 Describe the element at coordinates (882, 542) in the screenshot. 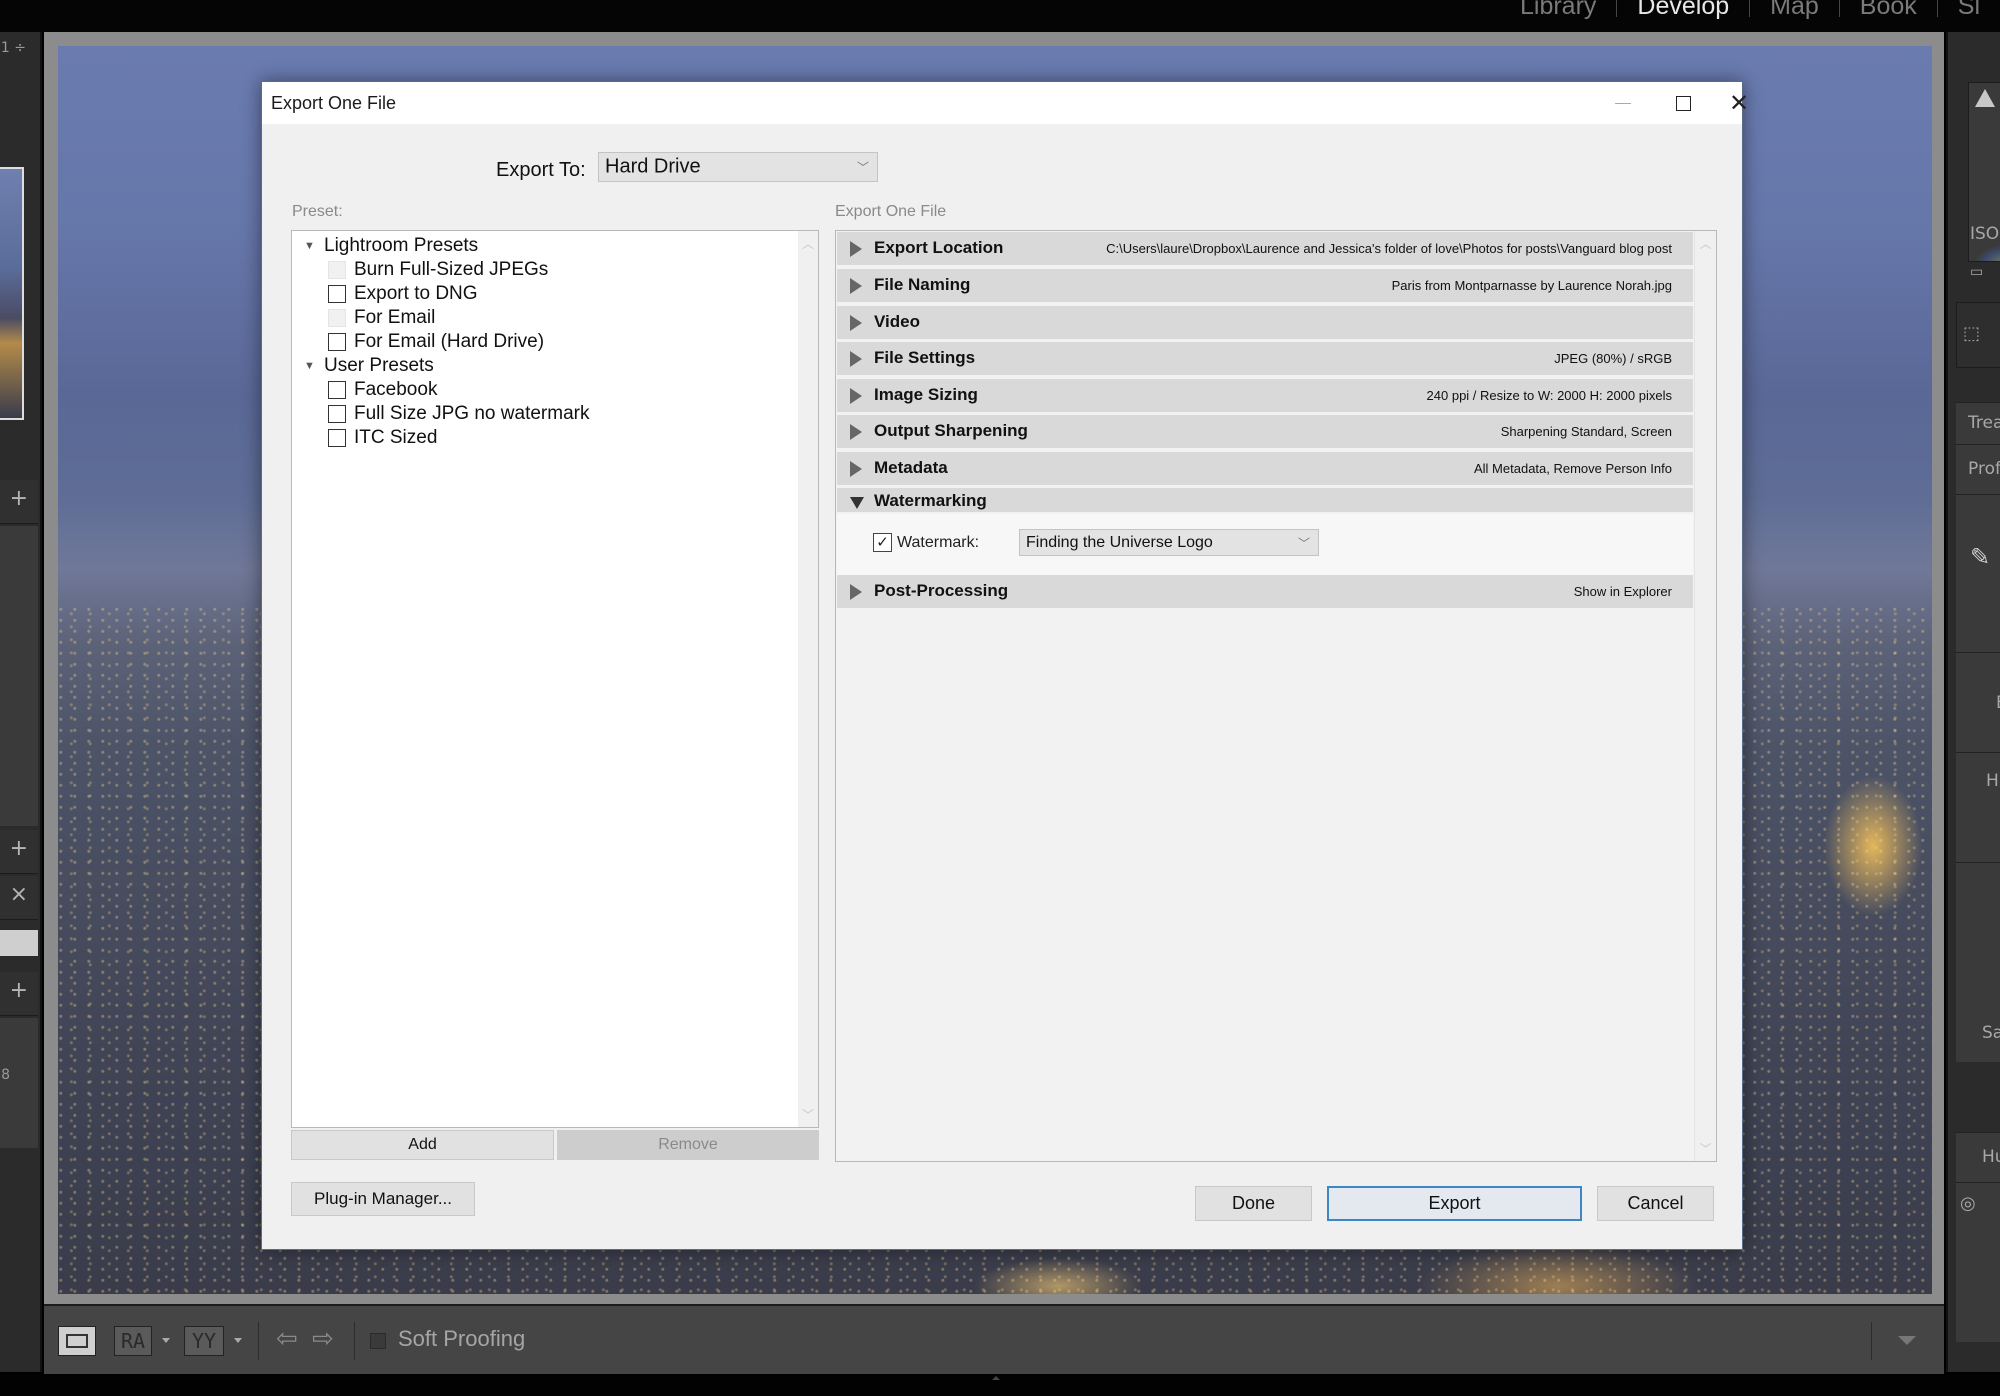

I see `watermark-checkbox: ✓` at that location.